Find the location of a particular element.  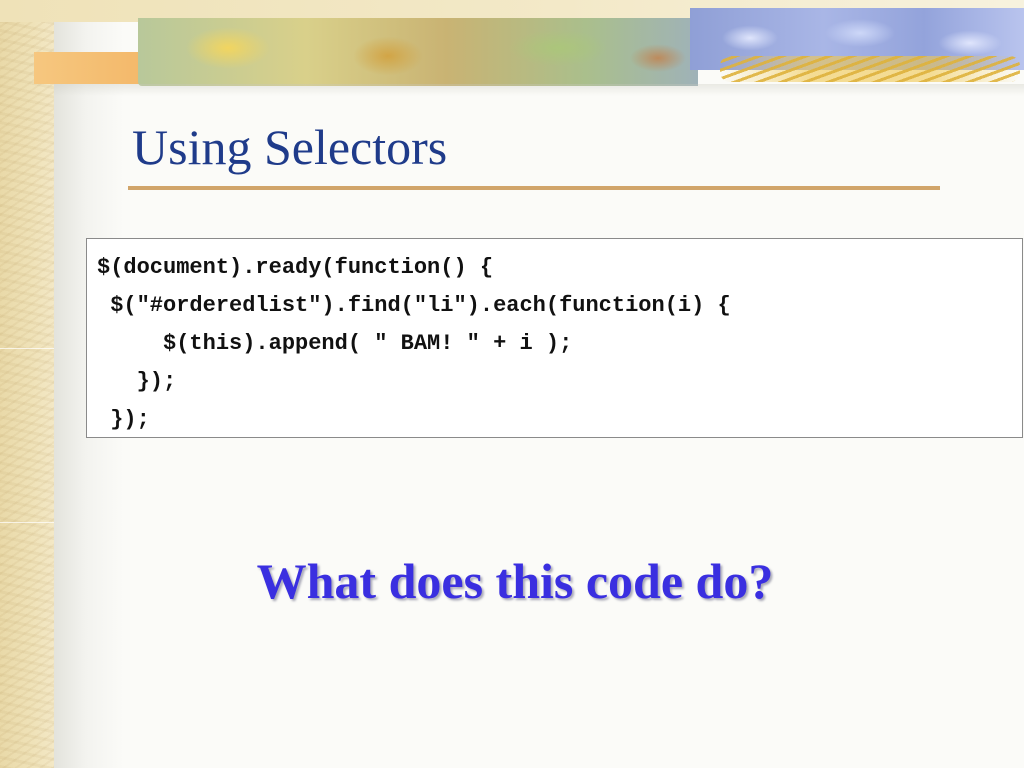

leaves-image is located at coordinates (418, 52).